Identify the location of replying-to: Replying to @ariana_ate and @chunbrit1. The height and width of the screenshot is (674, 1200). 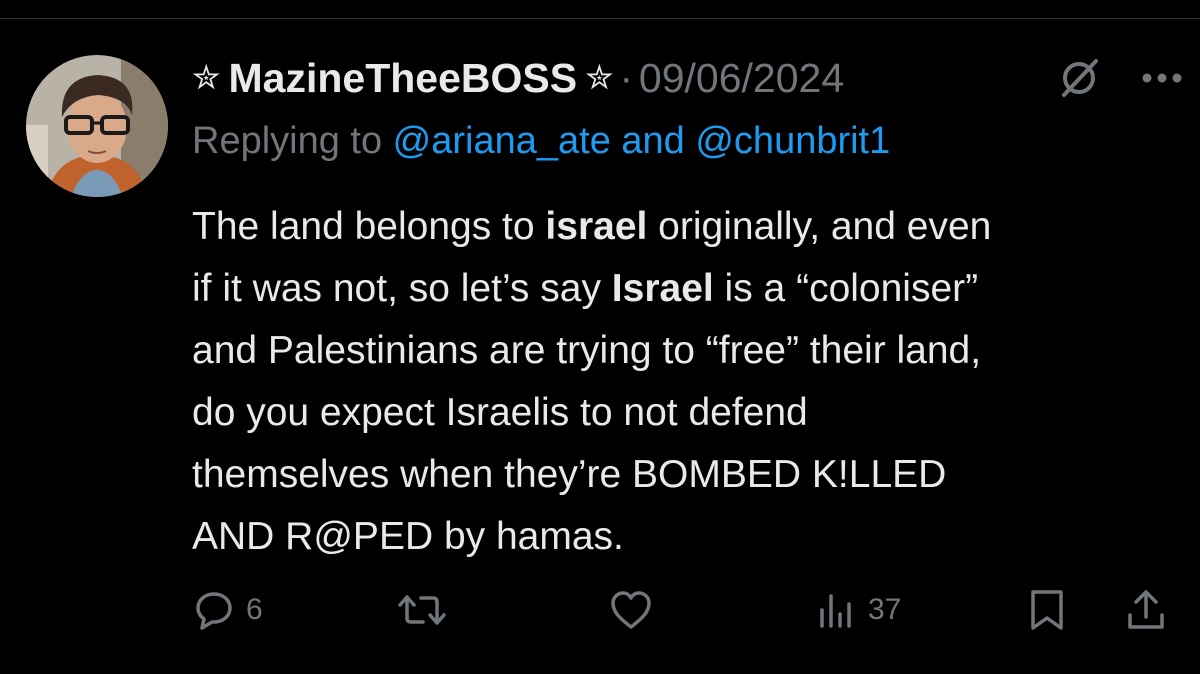
(541, 141).